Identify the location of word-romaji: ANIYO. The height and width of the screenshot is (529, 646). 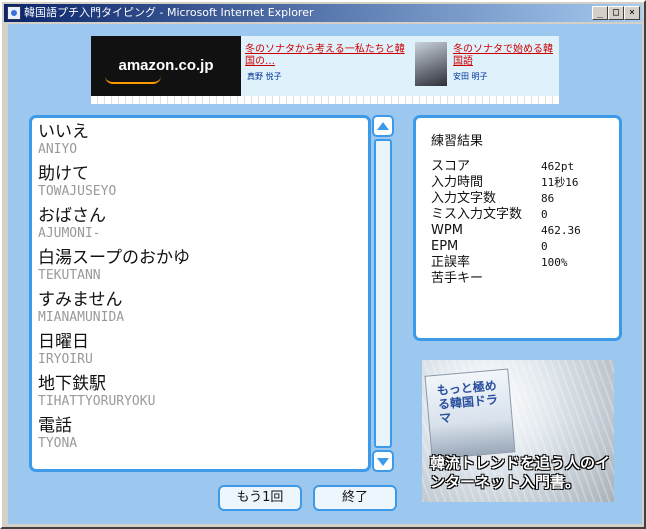
(58, 149).